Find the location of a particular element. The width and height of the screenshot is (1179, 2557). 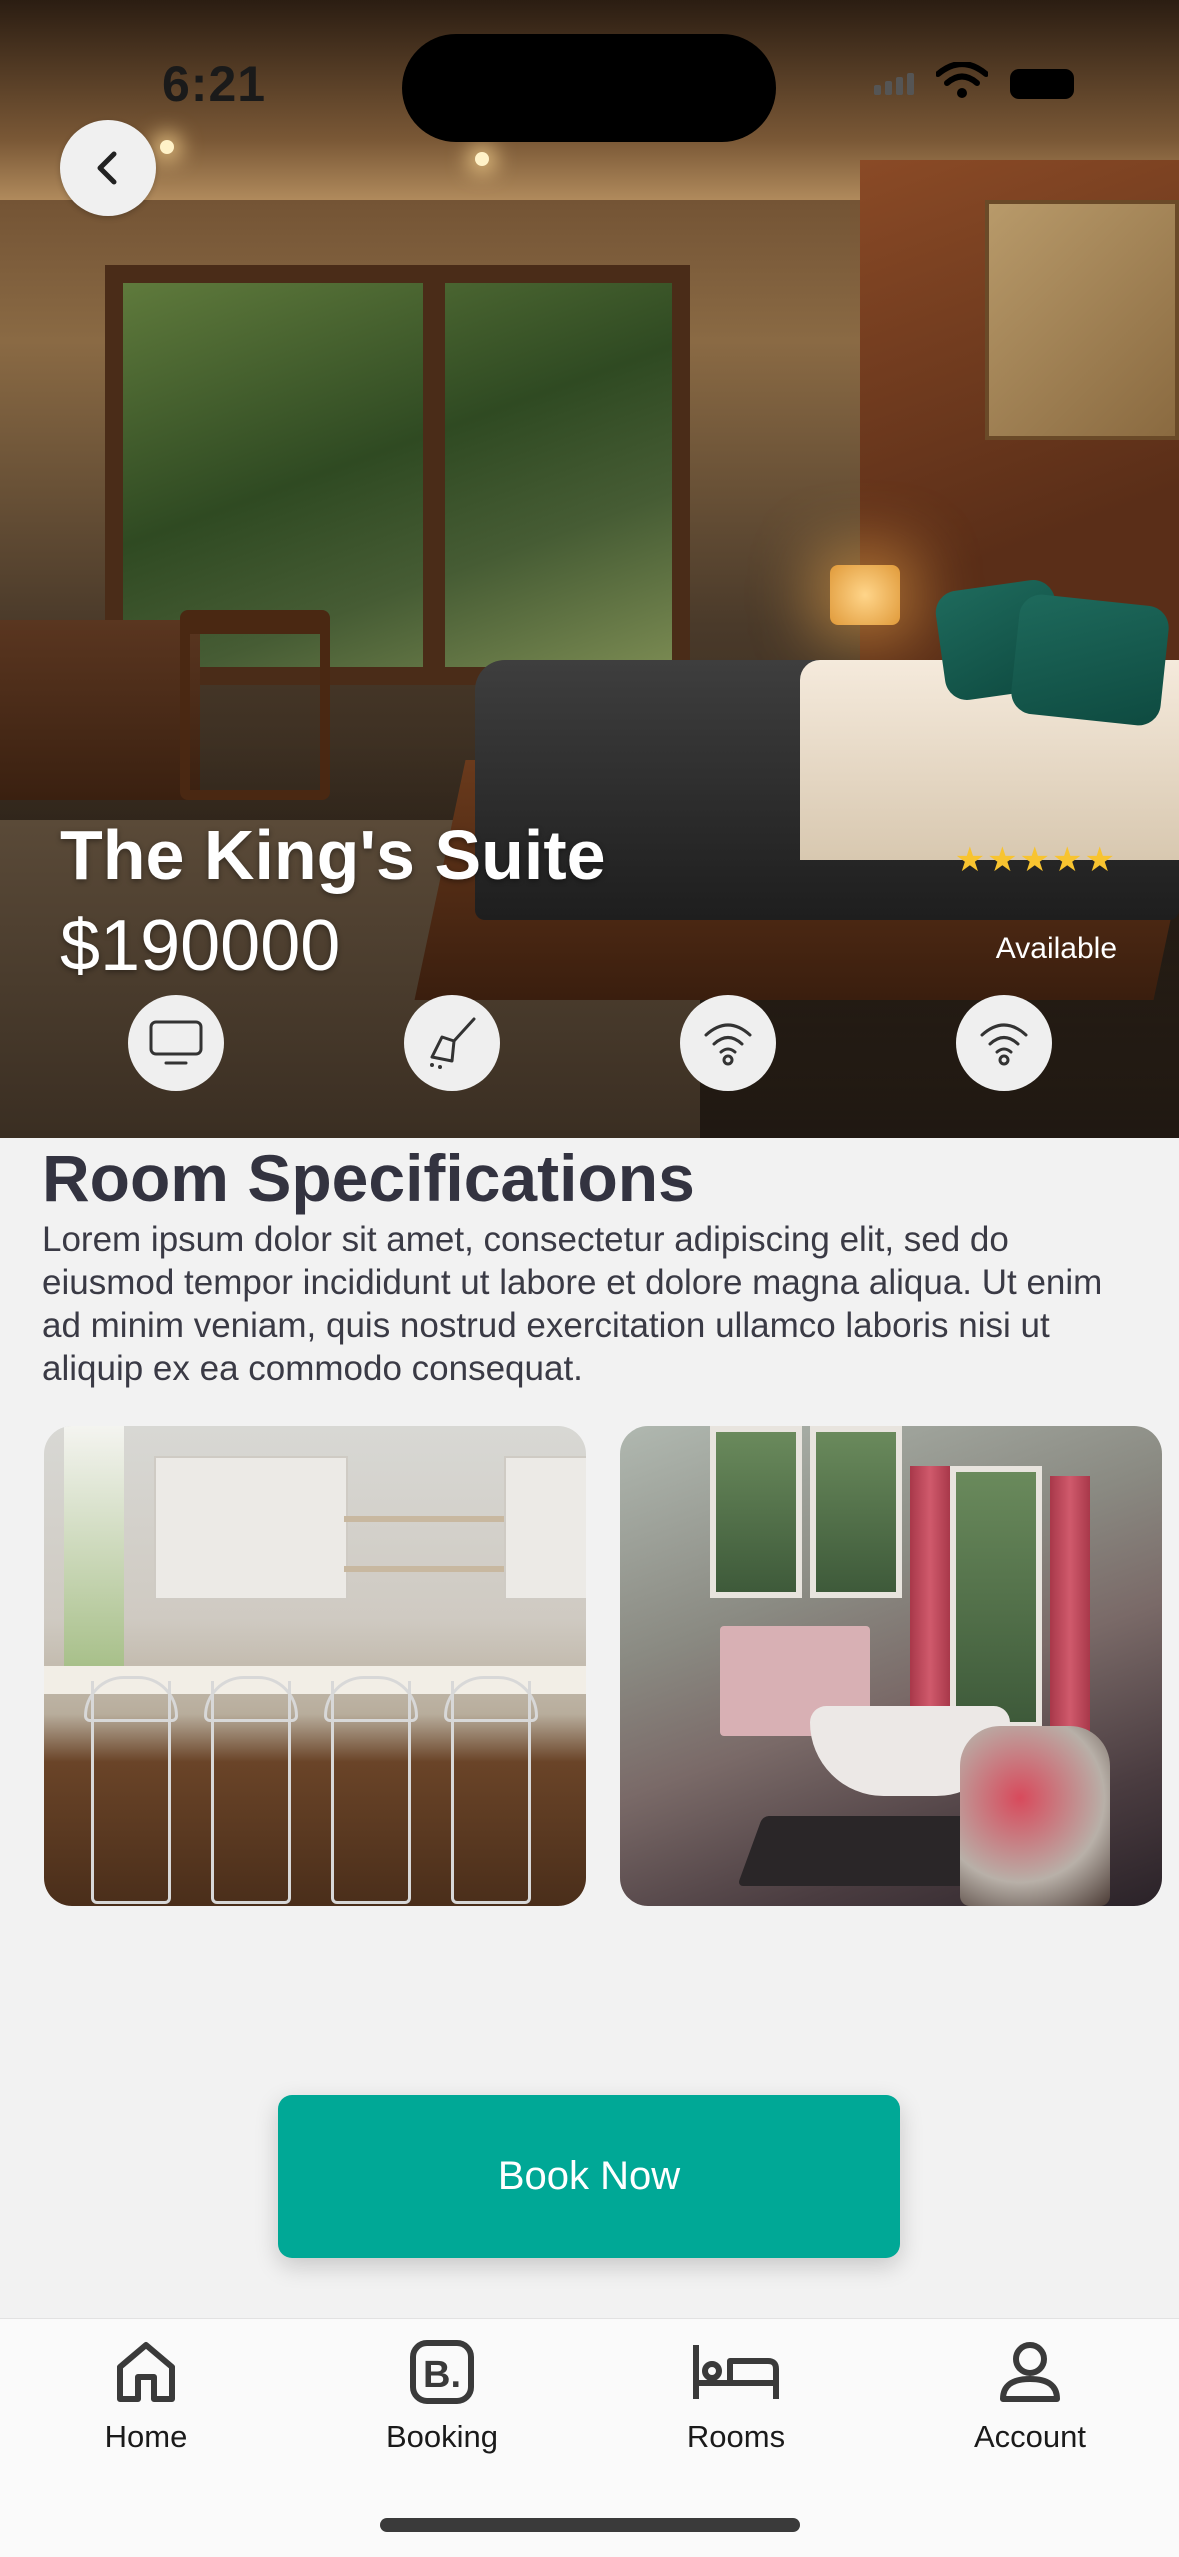

tab-home-label: Home is located at coordinates (146, 2436).